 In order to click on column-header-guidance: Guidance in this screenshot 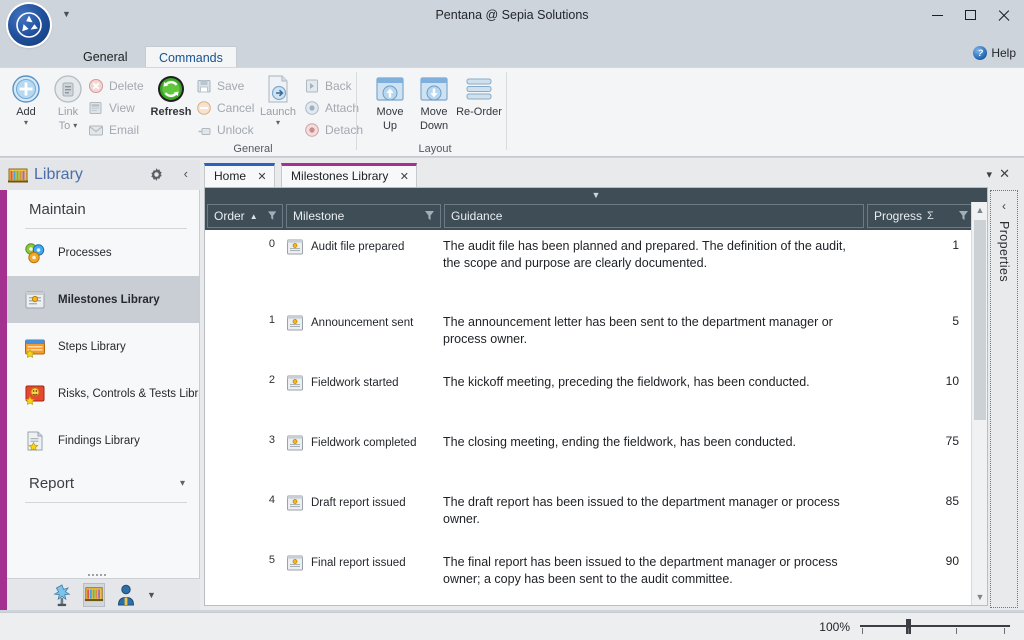, I will do `click(654, 216)`.